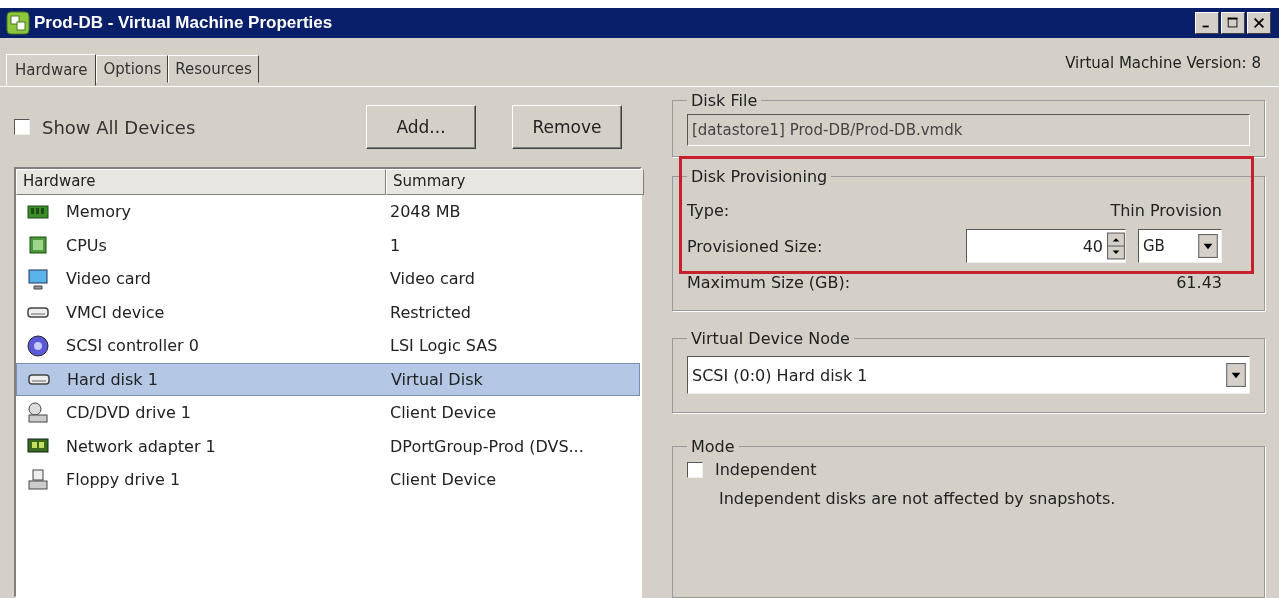 This screenshot has width=1279, height=598. What do you see at coordinates (112, 379) in the screenshot?
I see `hardware-name: Hard disk 1` at bounding box center [112, 379].